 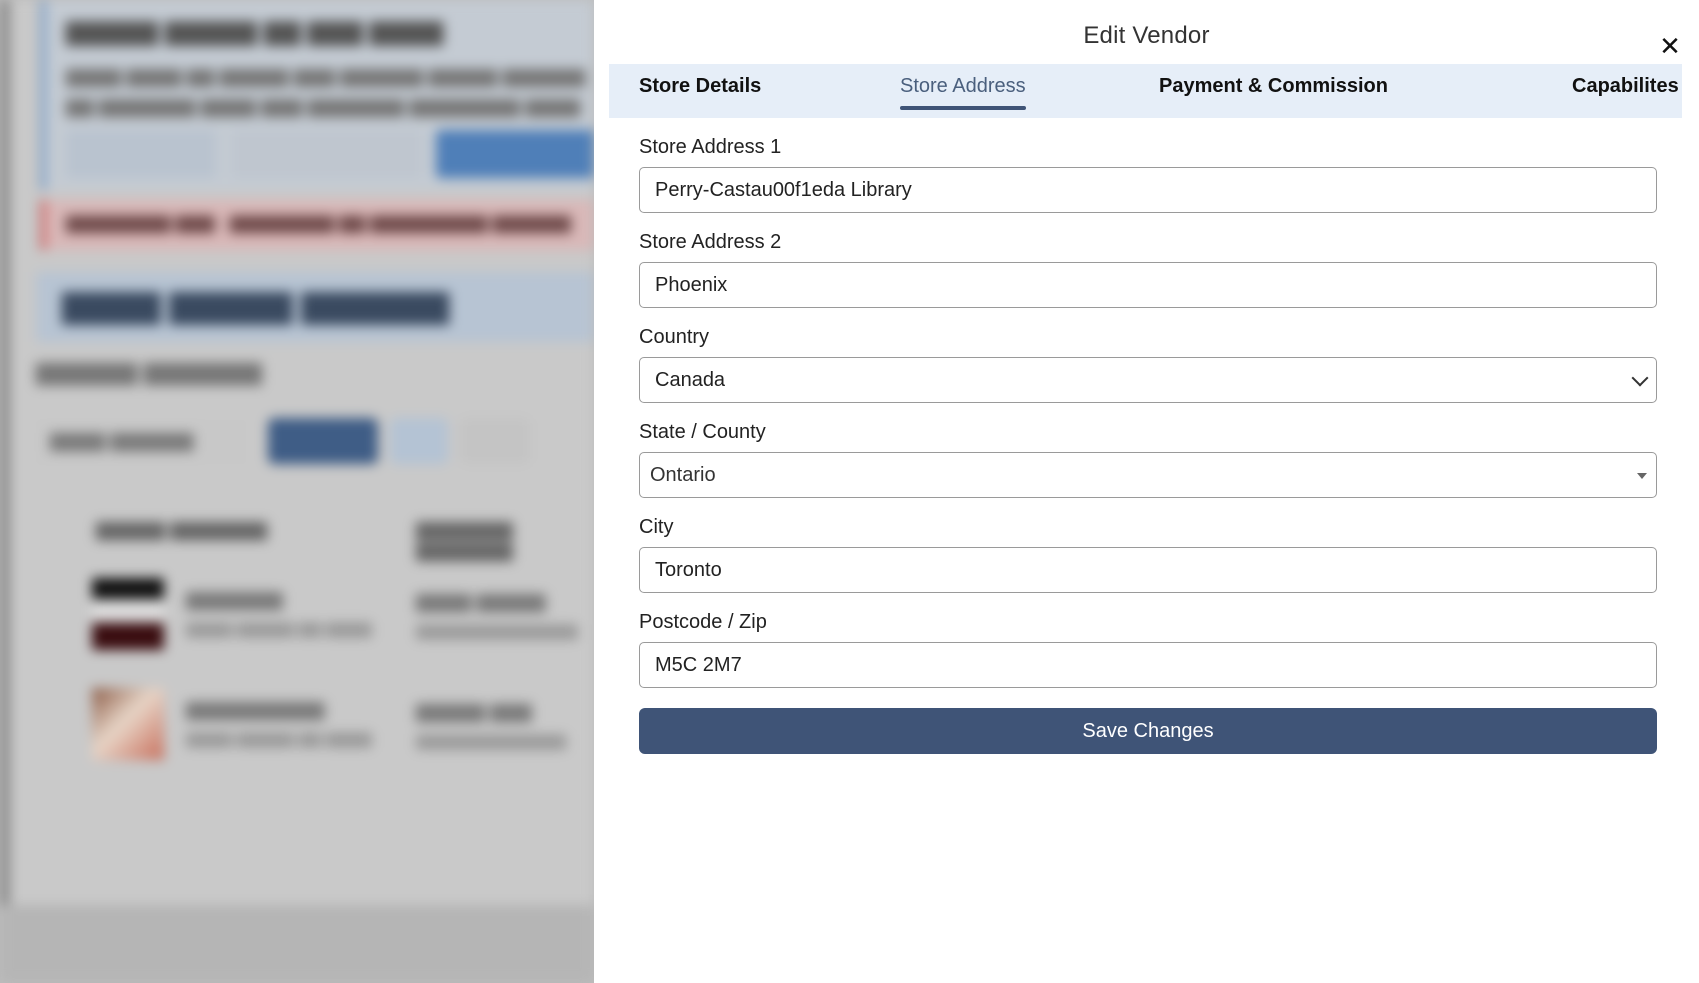 I want to click on field-store-address-2: Store Address 2, so click(x=1148, y=278).